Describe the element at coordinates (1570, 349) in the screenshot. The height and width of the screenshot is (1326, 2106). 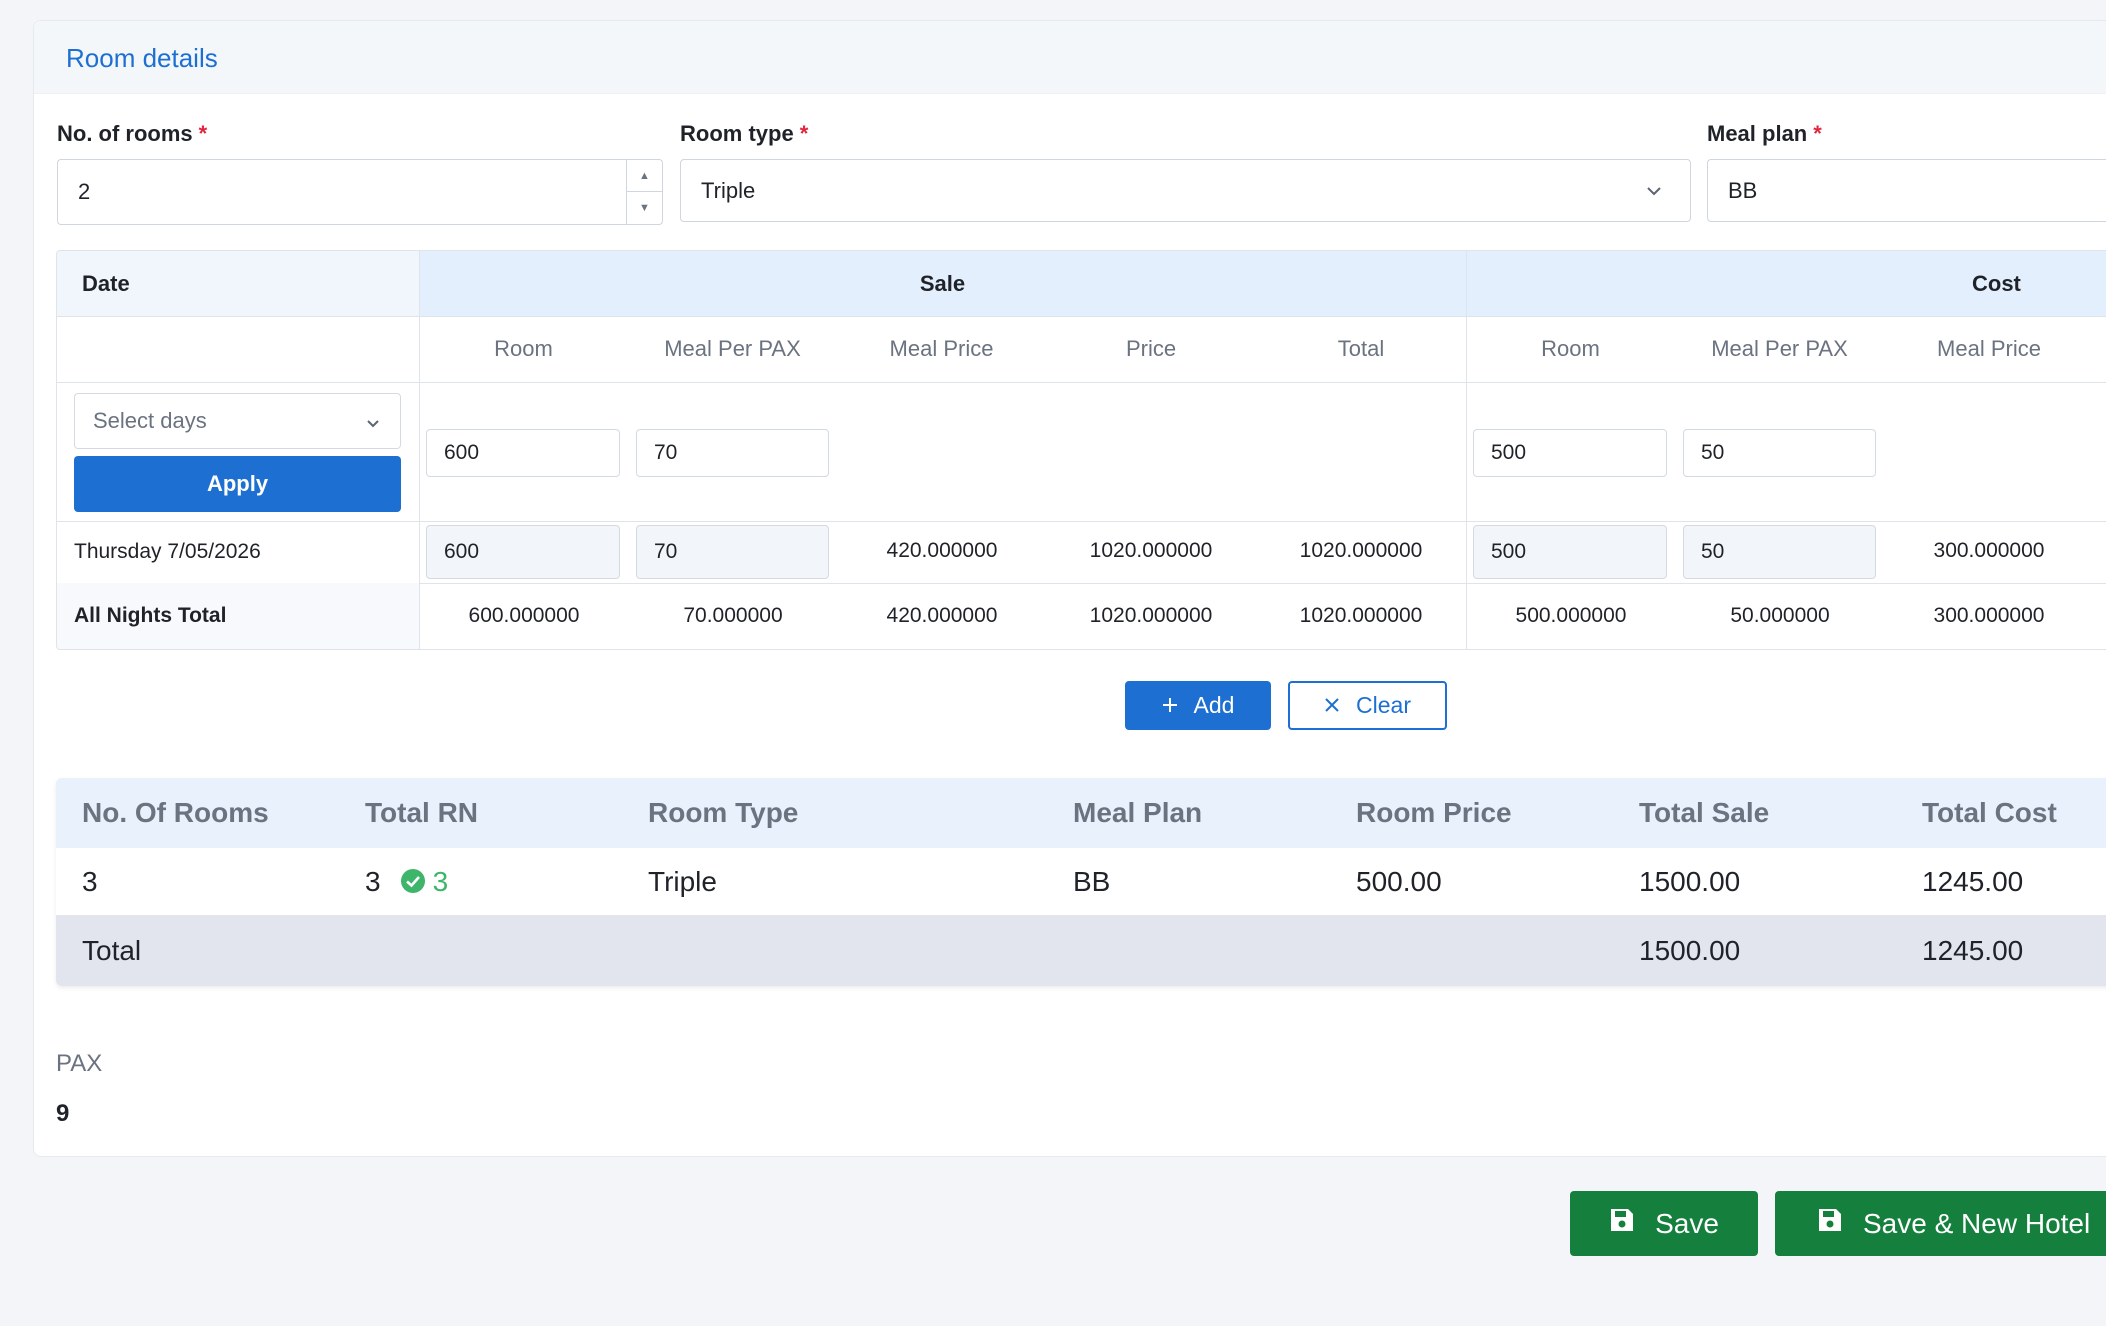
I see `cost-room-col: Room` at that location.